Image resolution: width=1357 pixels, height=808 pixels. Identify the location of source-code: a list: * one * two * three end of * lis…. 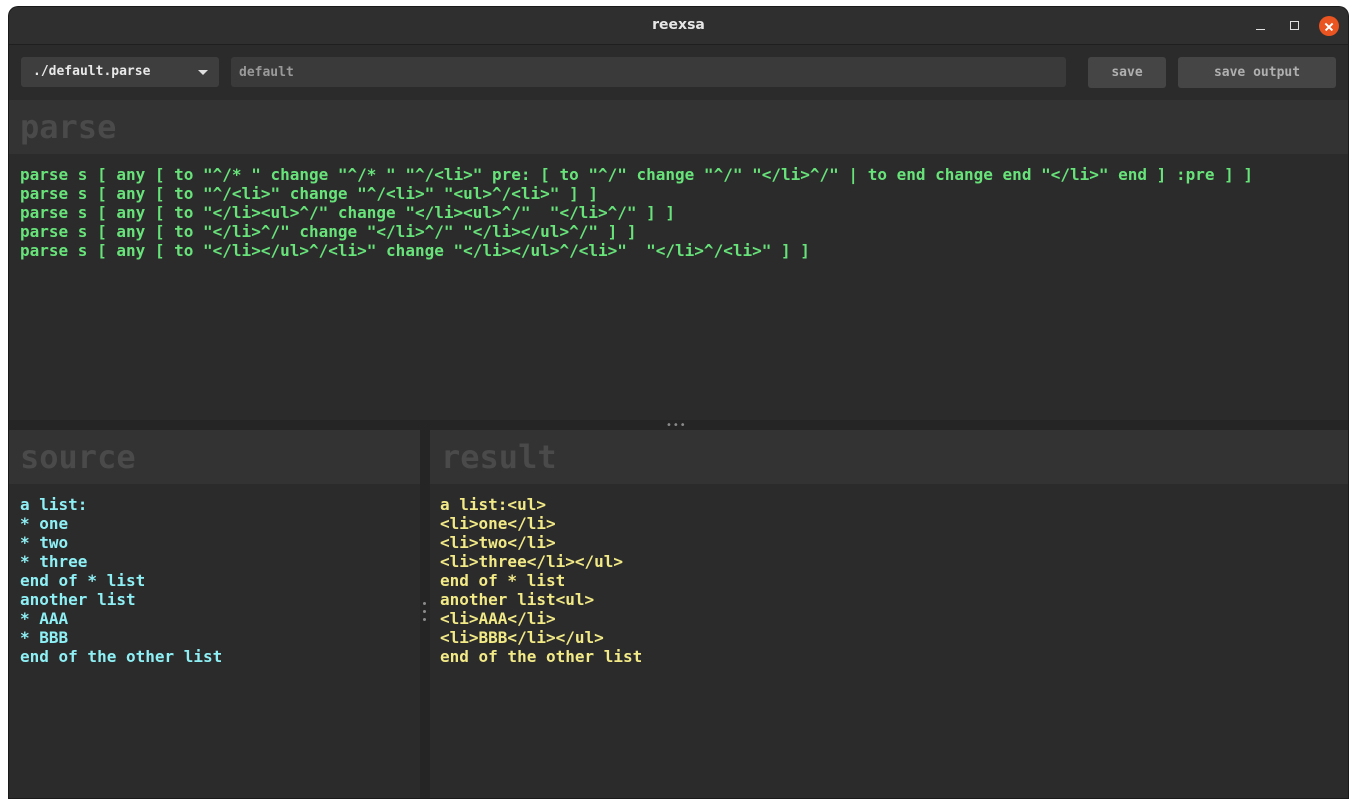
(121, 580).